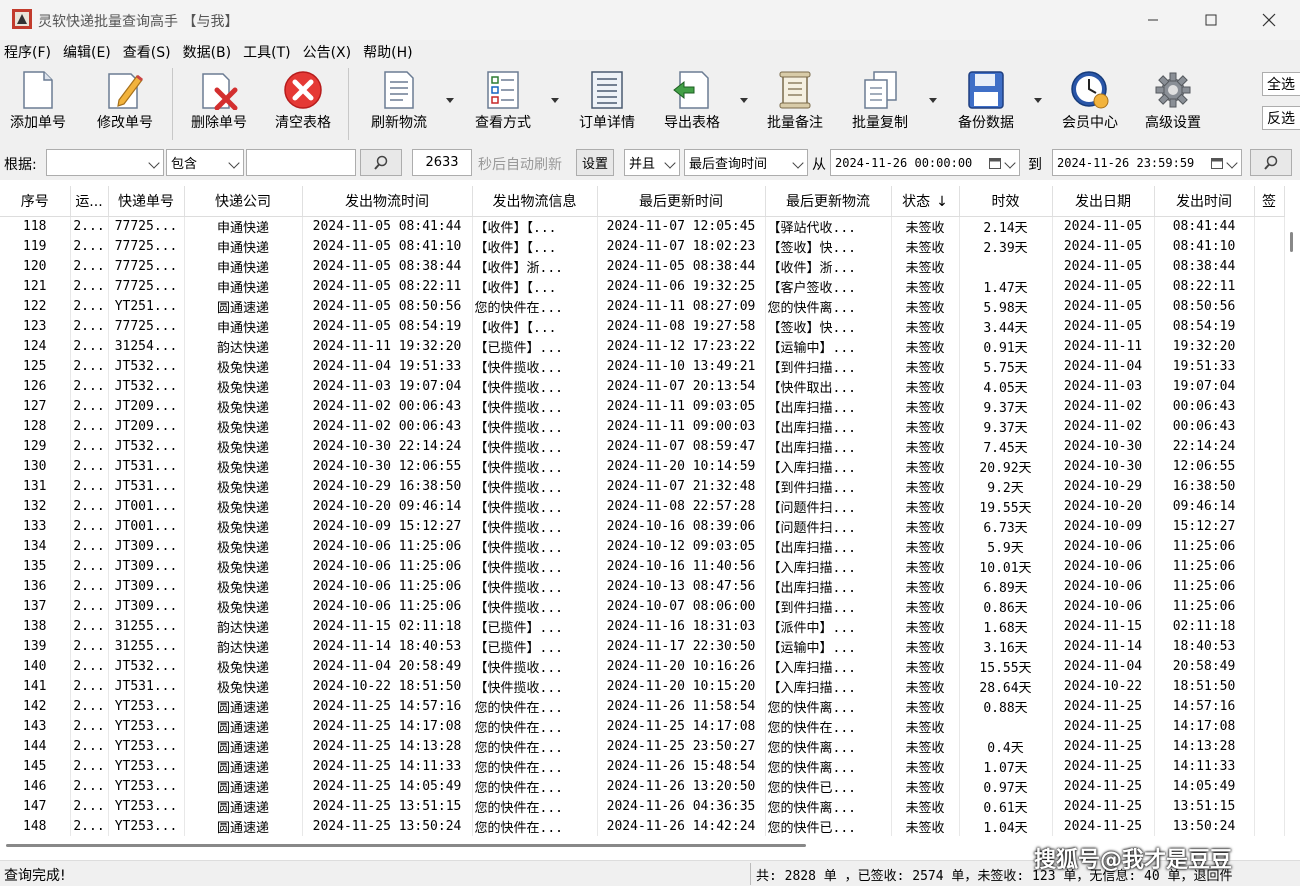 The width and height of the screenshot is (1300, 886). What do you see at coordinates (1204, 201) in the screenshot?
I see `column-header: 发出时间` at bounding box center [1204, 201].